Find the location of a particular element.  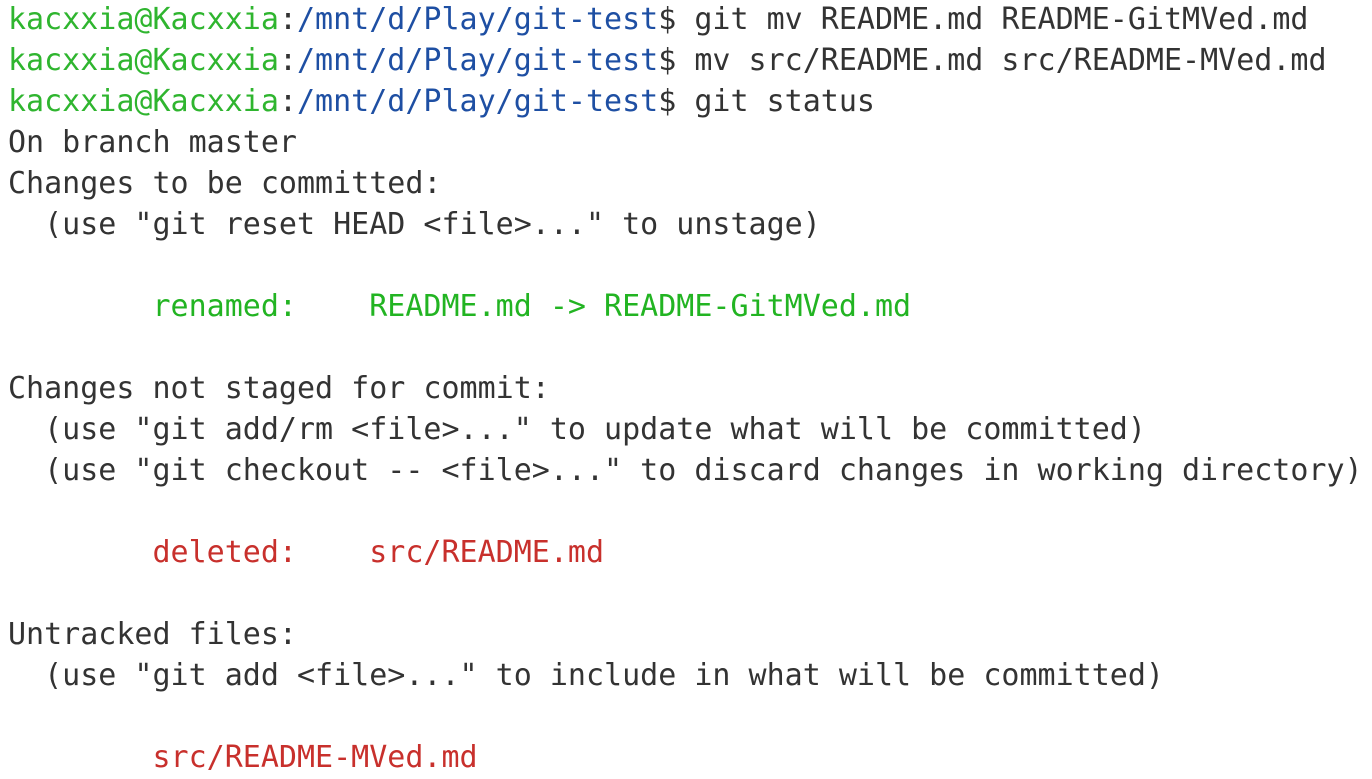

untracked-header: Untracked files: is located at coordinates (152, 634).